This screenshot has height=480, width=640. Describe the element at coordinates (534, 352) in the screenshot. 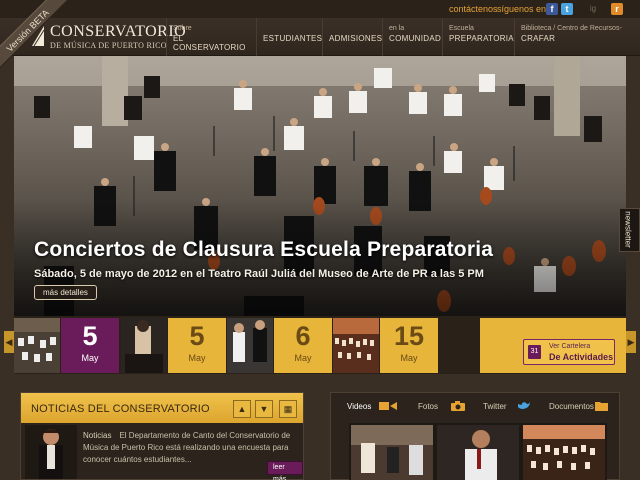

I see `calendar-icon: 31` at that location.